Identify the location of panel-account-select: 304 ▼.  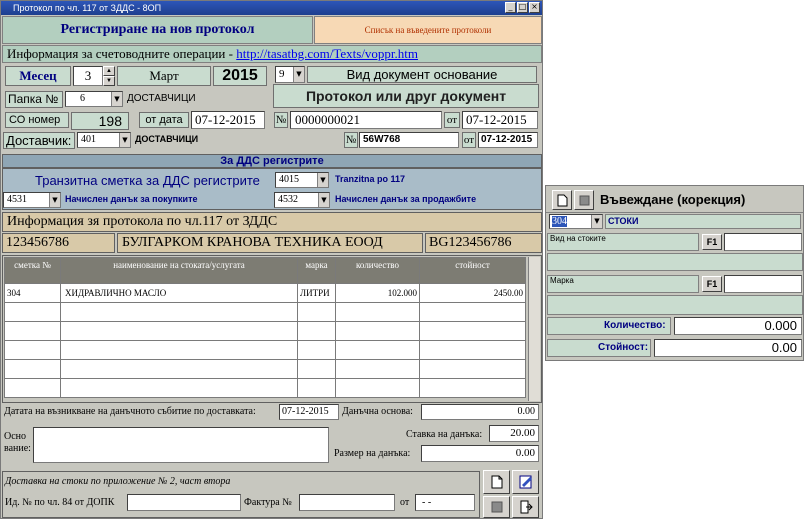
(576, 221).